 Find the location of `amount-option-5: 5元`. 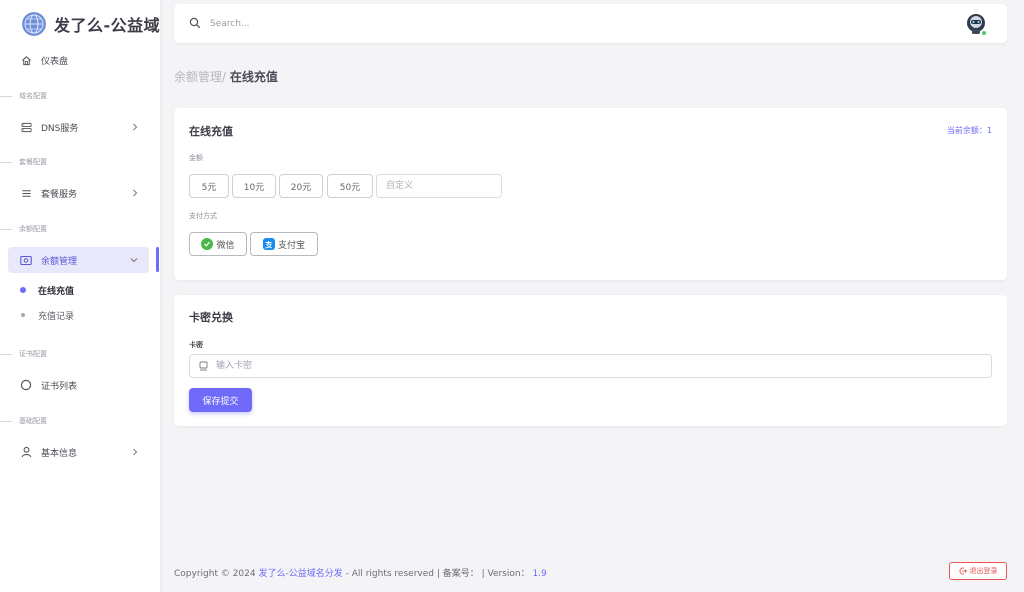

amount-option-5: 5元 is located at coordinates (209, 186).